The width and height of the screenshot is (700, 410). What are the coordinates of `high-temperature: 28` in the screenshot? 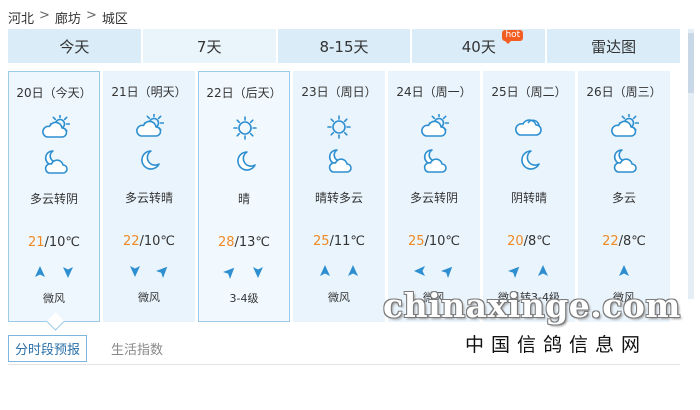 It's located at (226, 242).